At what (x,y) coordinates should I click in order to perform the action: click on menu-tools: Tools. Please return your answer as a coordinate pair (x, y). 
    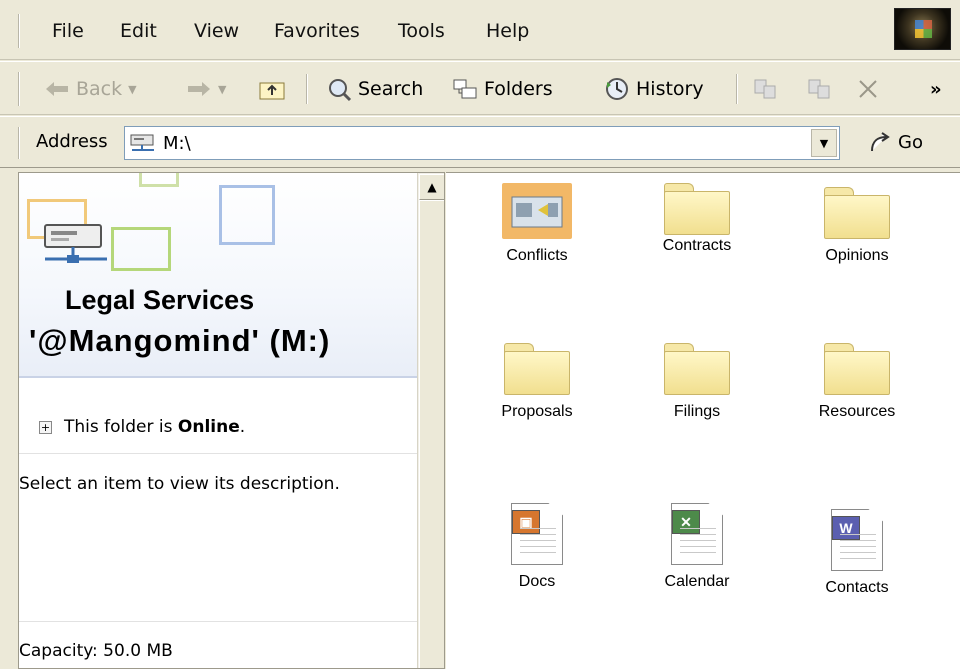
    Looking at the image, I should click on (421, 31).